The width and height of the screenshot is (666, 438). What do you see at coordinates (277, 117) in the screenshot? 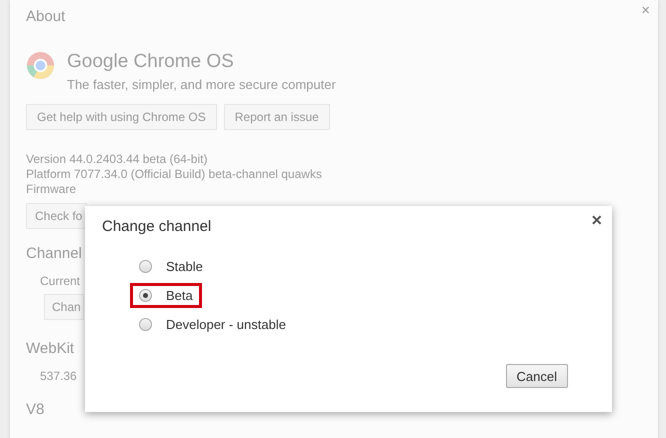
I see `help-button: Report an issue` at bounding box center [277, 117].